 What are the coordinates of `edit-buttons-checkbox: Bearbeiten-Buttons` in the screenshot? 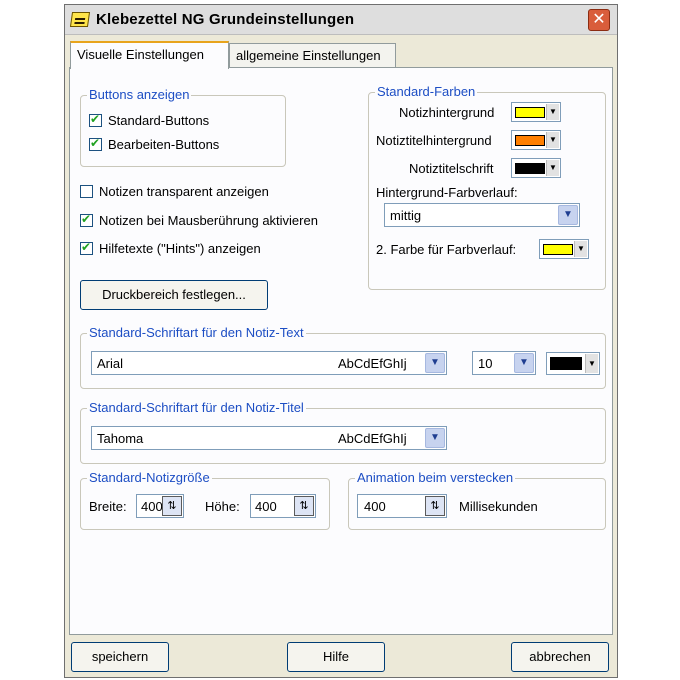 It's located at (154, 144).